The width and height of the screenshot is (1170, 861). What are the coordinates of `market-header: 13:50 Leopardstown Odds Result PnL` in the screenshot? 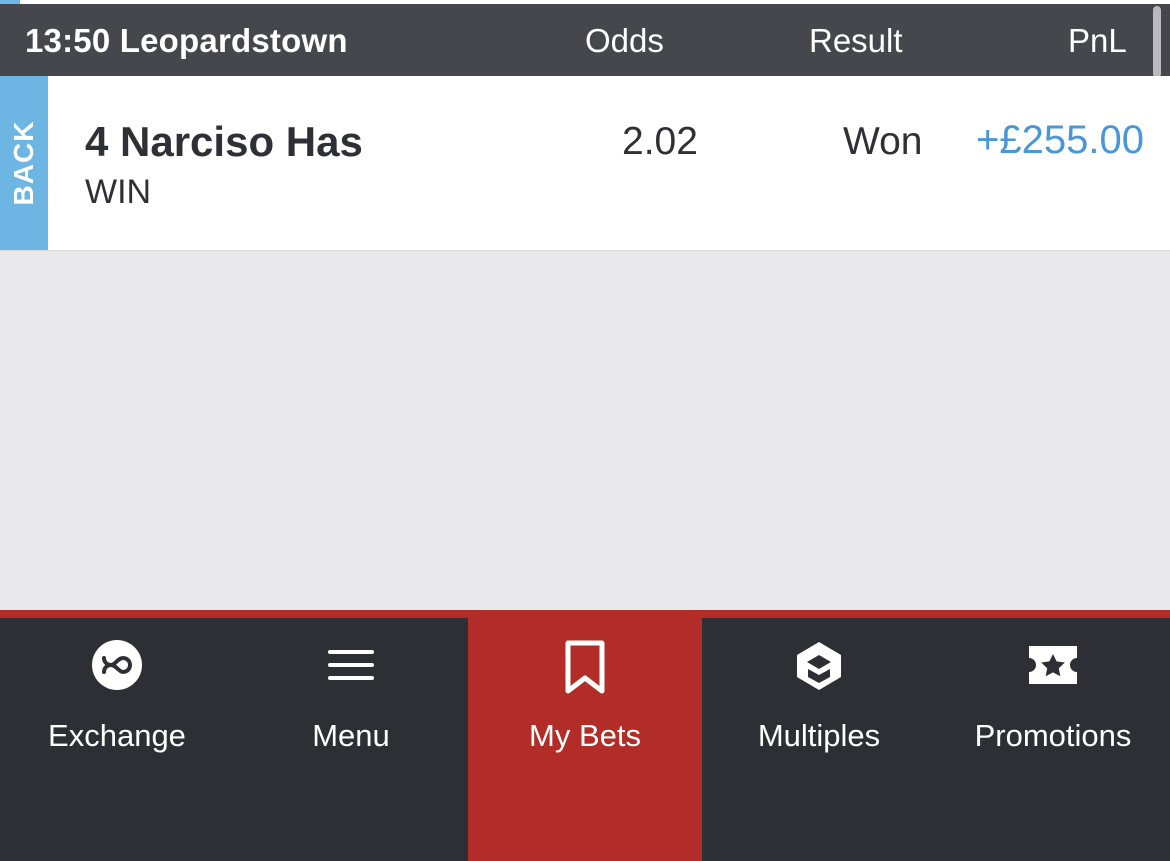 It's located at (585, 40).